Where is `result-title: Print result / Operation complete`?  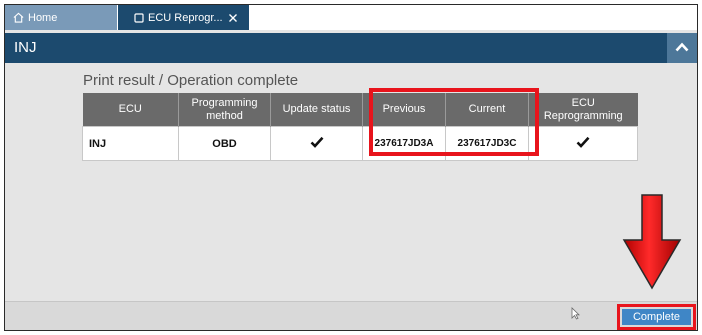 result-title: Print result / Operation complete is located at coordinates (191, 80).